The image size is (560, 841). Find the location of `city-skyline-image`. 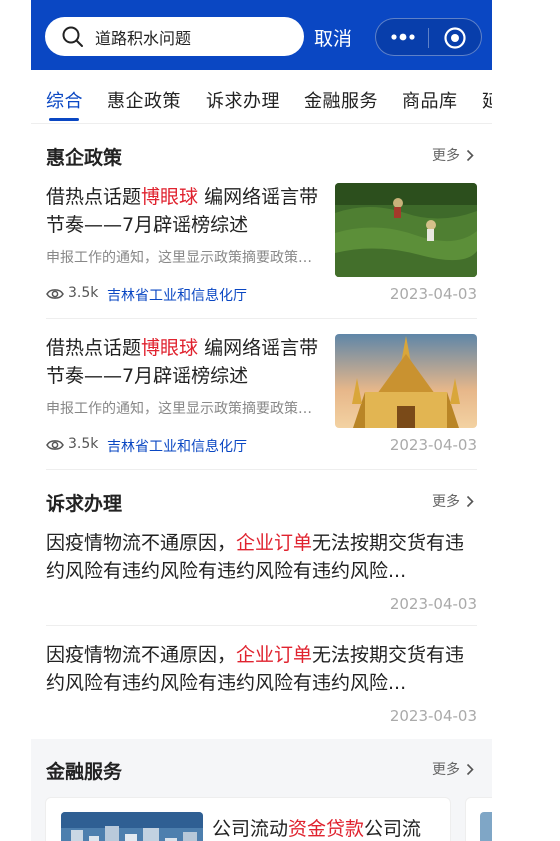

city-skyline-image is located at coordinates (132, 826).